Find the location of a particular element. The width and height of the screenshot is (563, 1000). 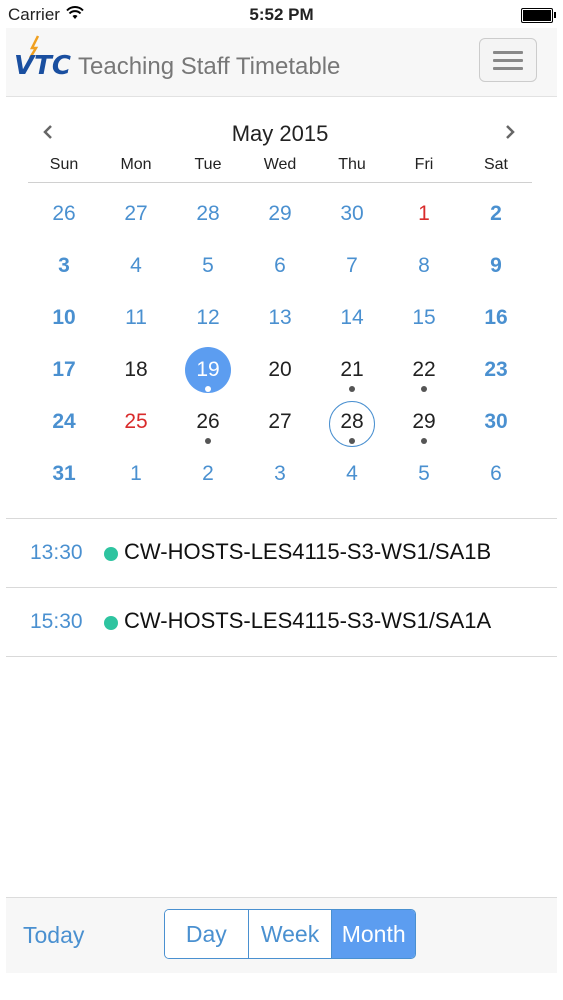

calendar-day: 24 is located at coordinates (64, 422).